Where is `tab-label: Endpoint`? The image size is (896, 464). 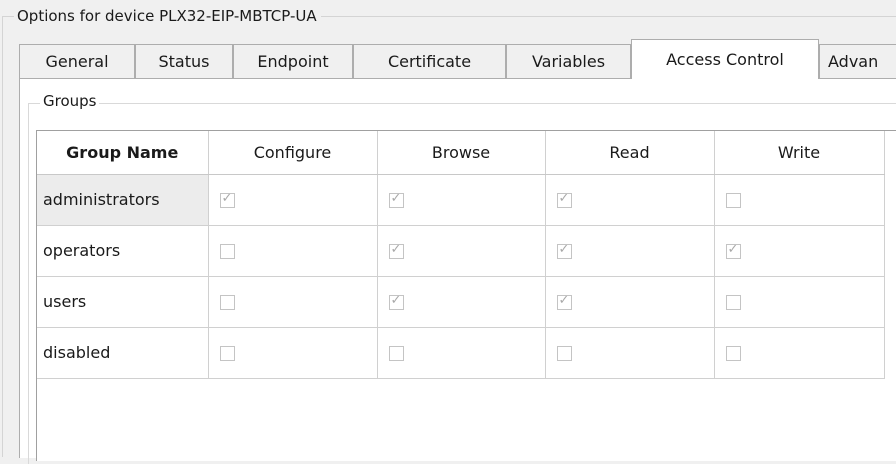 tab-label: Endpoint is located at coordinates (293, 61).